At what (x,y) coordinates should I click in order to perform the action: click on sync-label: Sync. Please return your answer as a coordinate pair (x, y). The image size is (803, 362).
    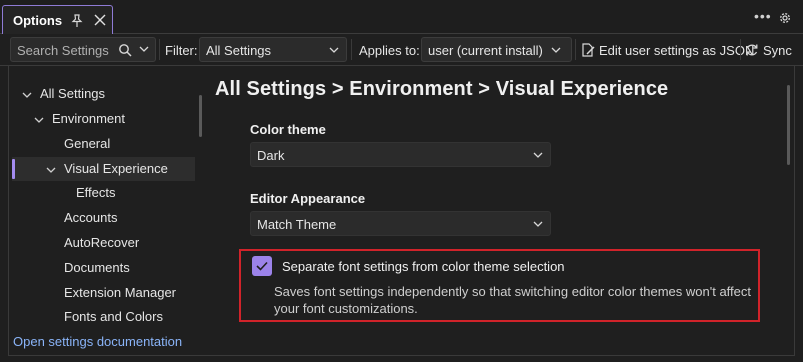
    Looking at the image, I should click on (777, 50).